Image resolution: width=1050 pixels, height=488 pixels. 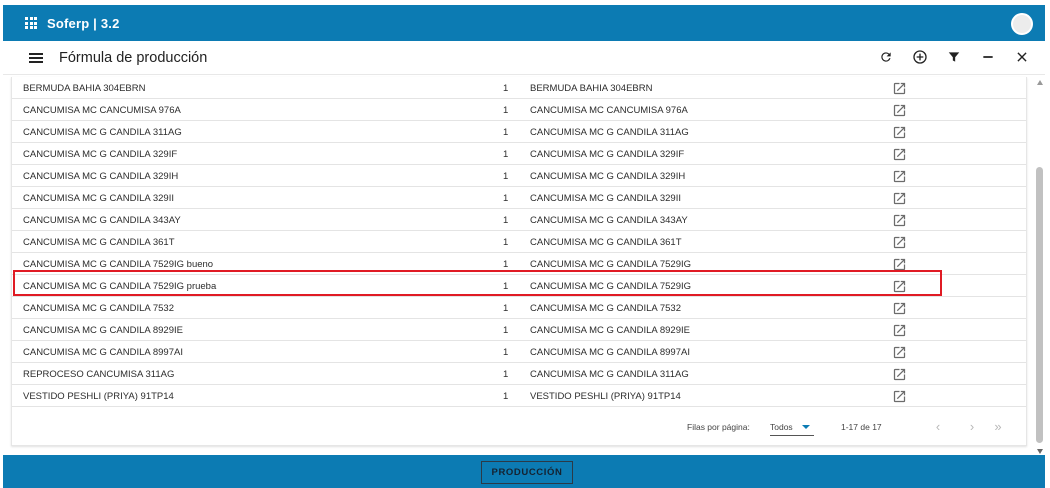 What do you see at coordinates (972, 427) in the screenshot?
I see `next-page-icon: ›` at bounding box center [972, 427].